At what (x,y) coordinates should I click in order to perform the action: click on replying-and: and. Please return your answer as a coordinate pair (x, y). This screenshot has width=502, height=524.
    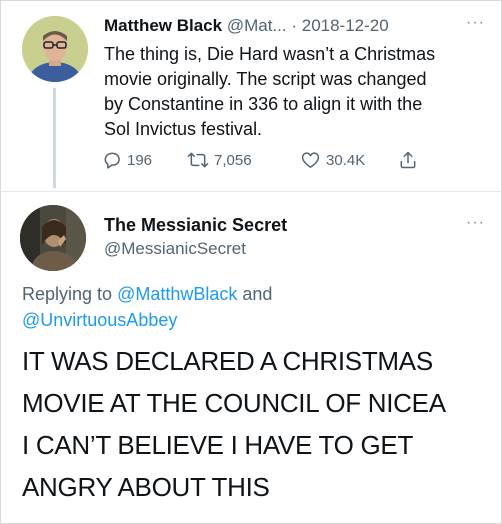
    Looking at the image, I should click on (255, 294).